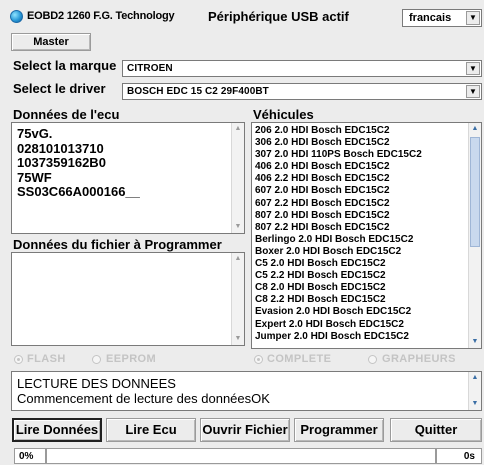 The image size is (484, 465). Describe the element at coordinates (475, 192) in the screenshot. I see `vehicles-scroll-thumb` at that location.